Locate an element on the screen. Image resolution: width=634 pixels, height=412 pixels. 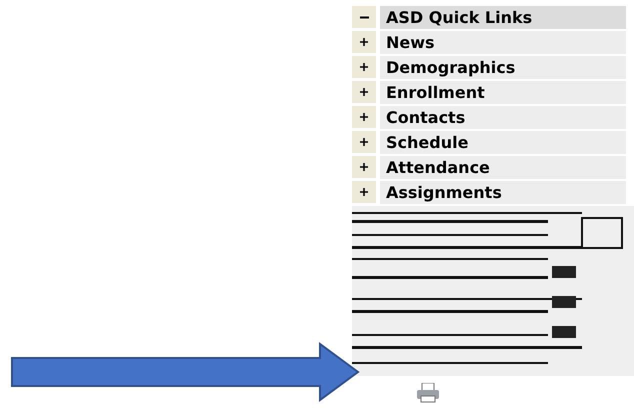
minus-icon is located at coordinates (364, 17).